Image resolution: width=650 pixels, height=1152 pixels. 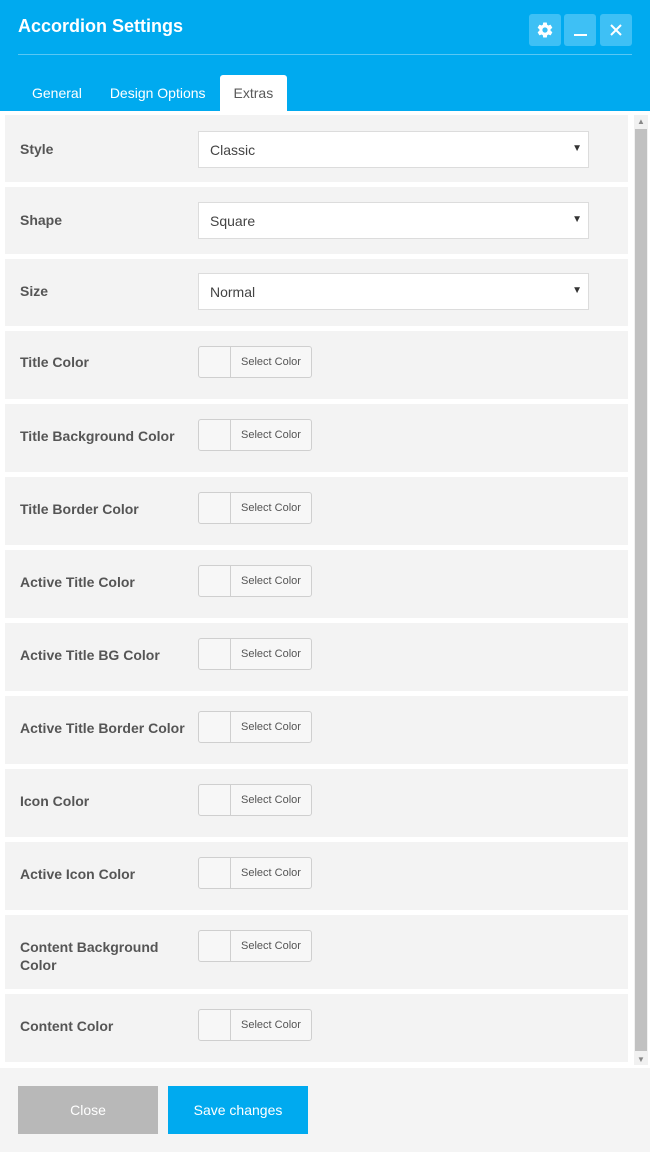 I want to click on title-border-color-row: Title Border Color Select Color, so click(x=316, y=511).